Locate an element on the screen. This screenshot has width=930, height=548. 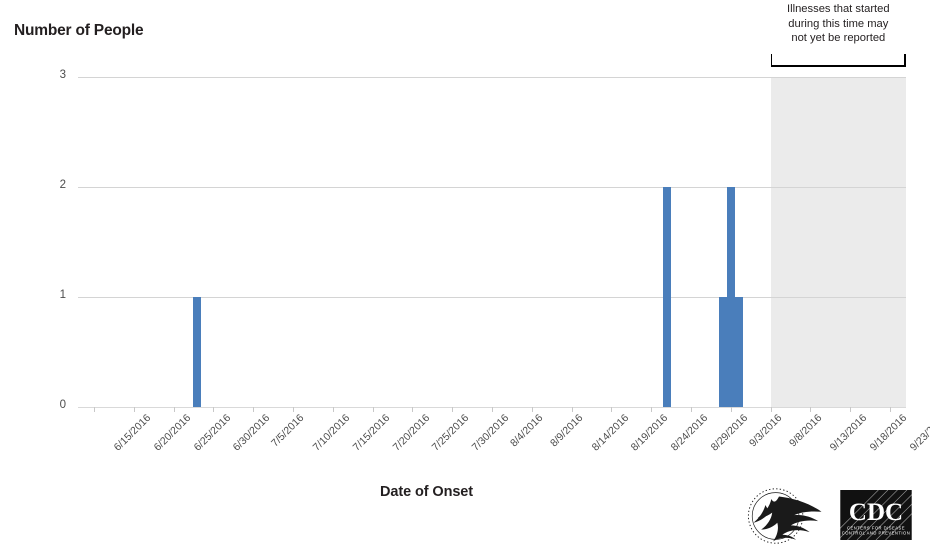
y-axis-title: Number of People is located at coordinates (79, 30).